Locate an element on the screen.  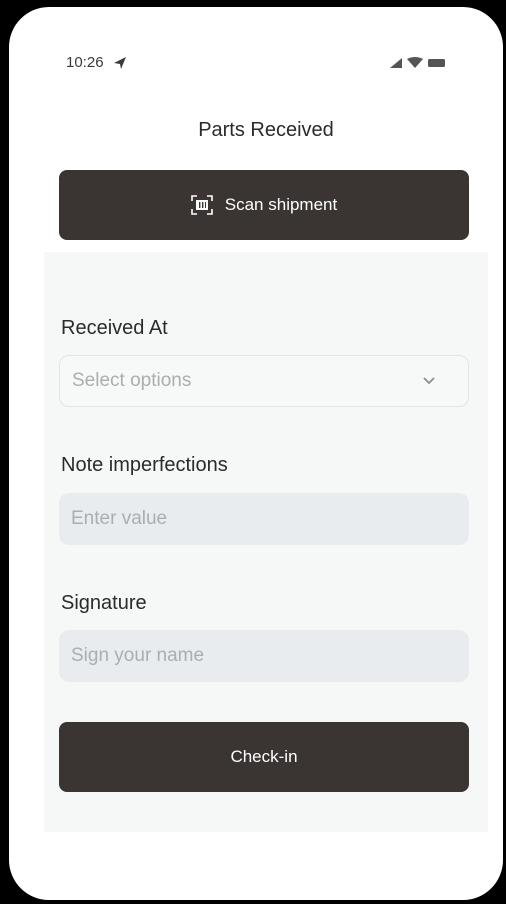
battery-icon is located at coordinates (436, 63).